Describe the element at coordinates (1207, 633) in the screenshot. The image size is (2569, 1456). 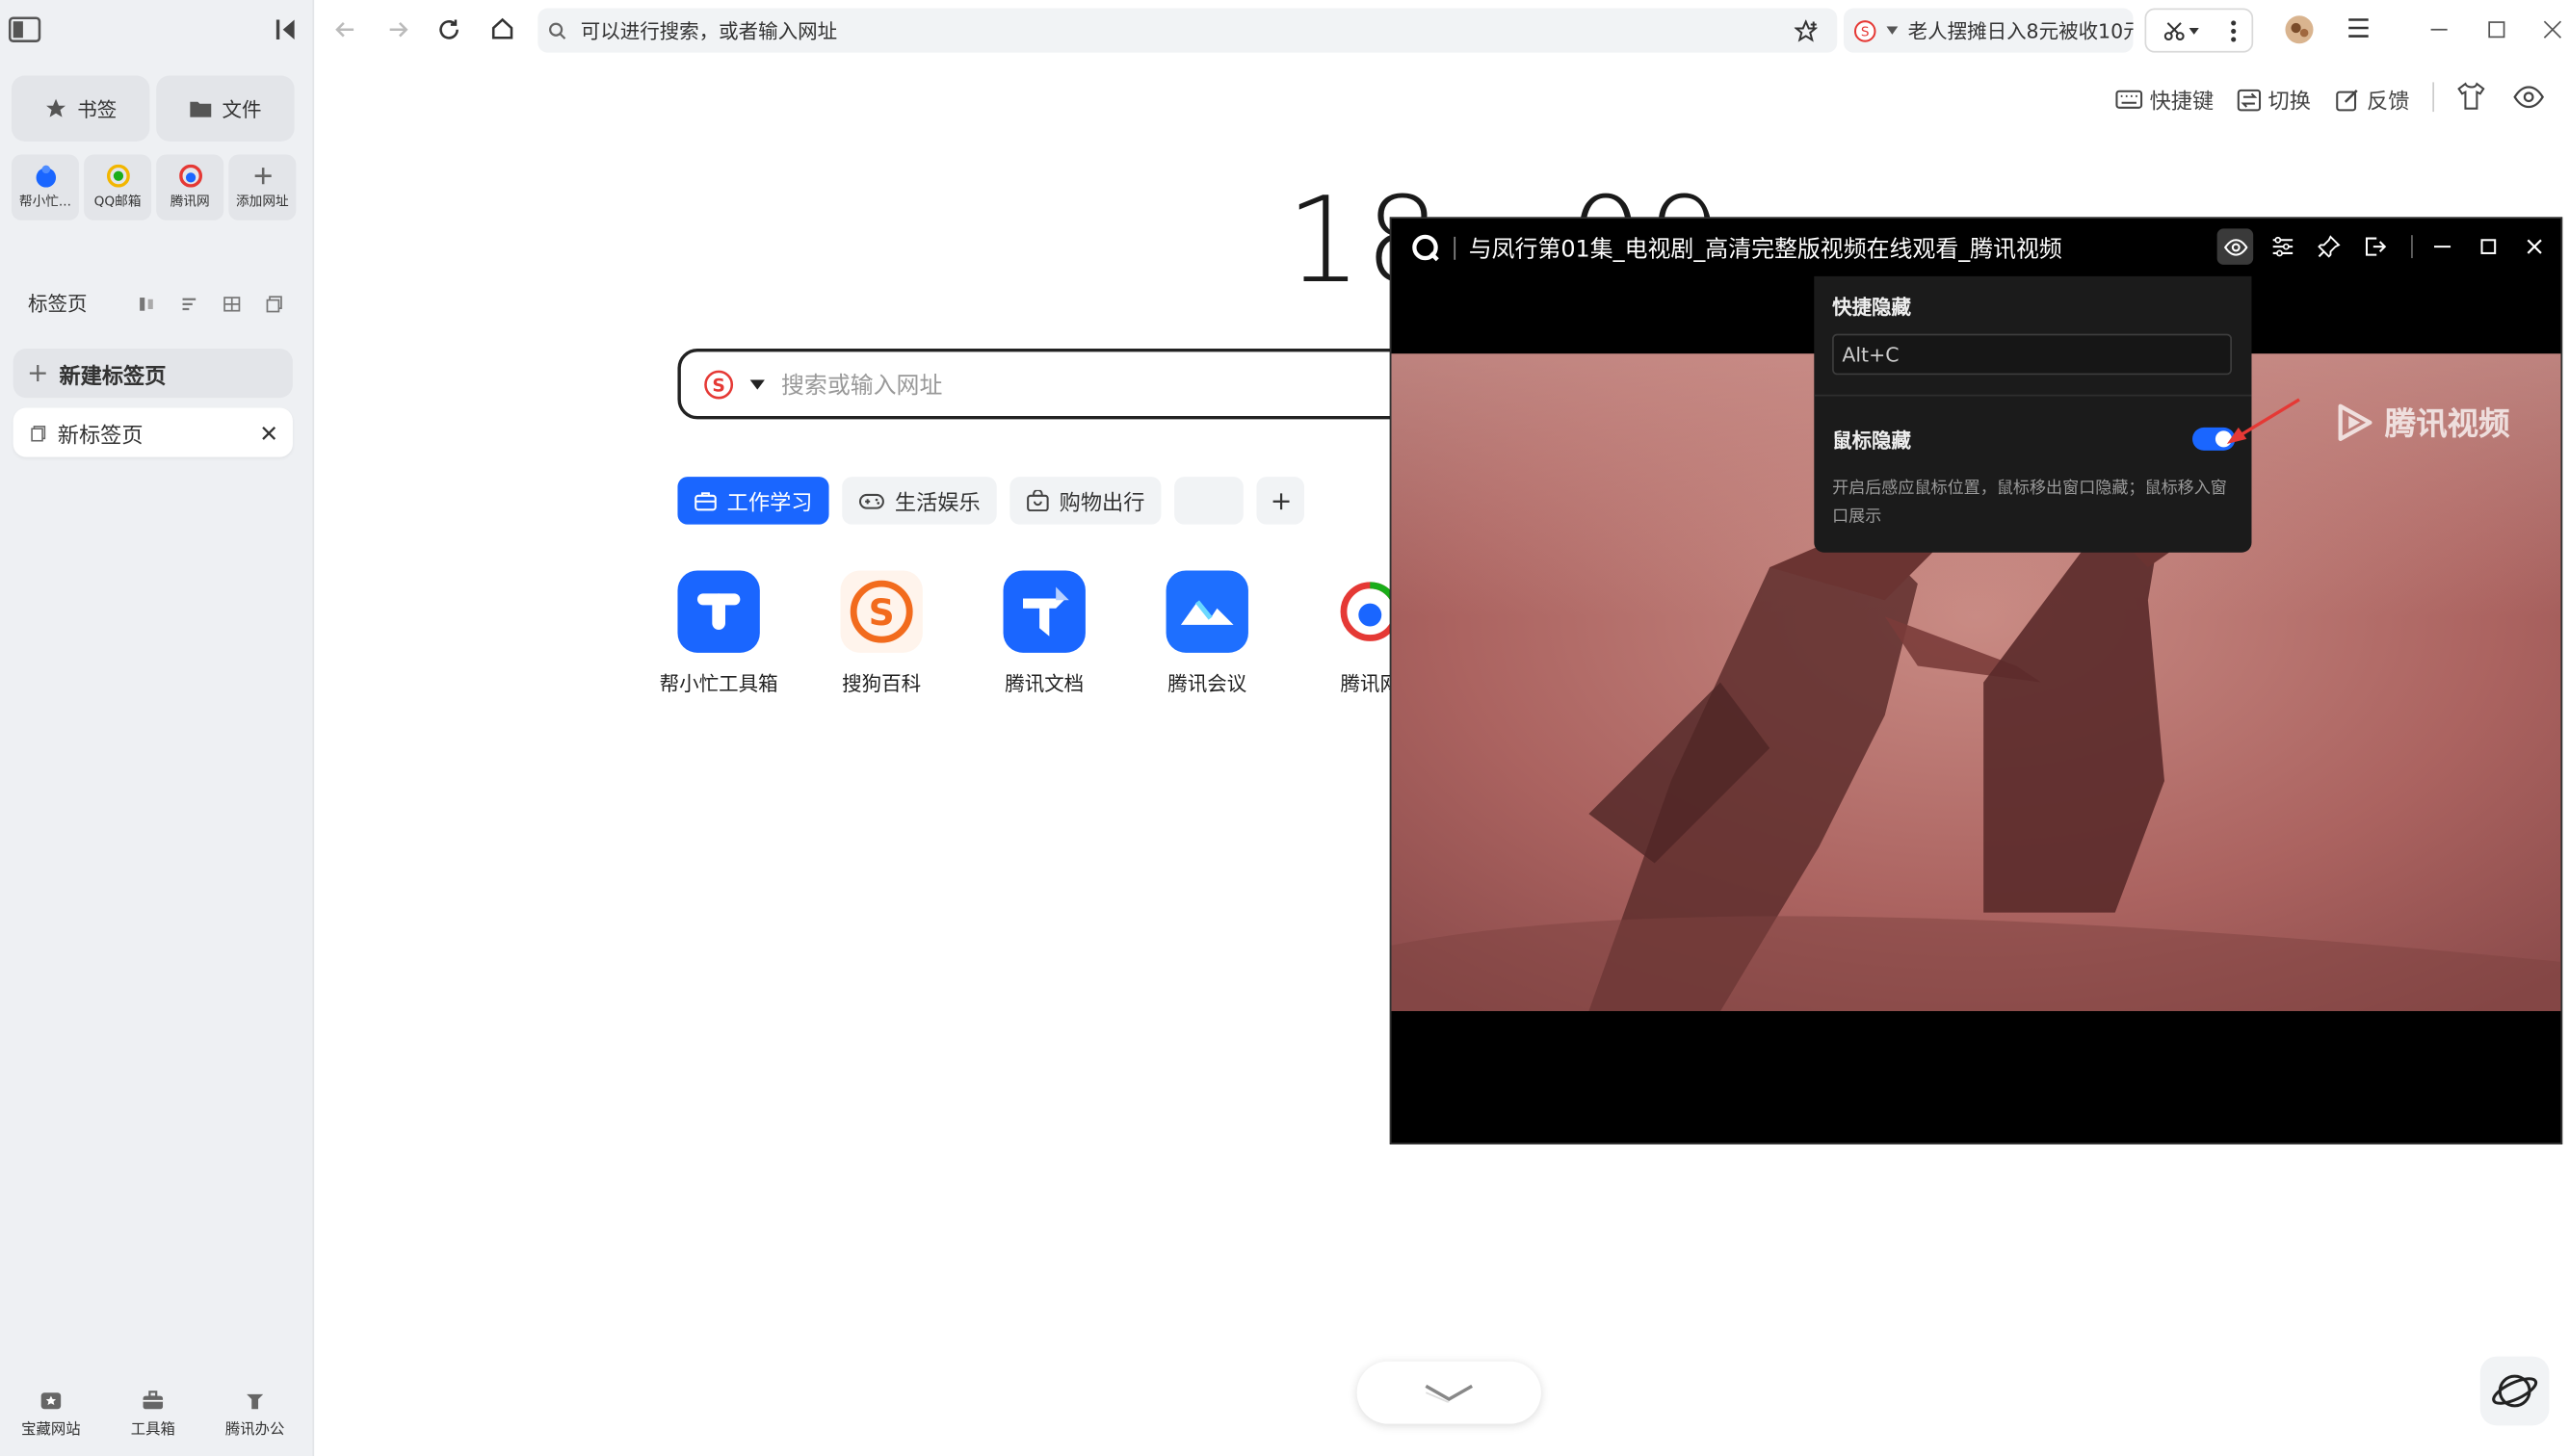
I see `app-tencent-meeting: 腾讯会议` at that location.